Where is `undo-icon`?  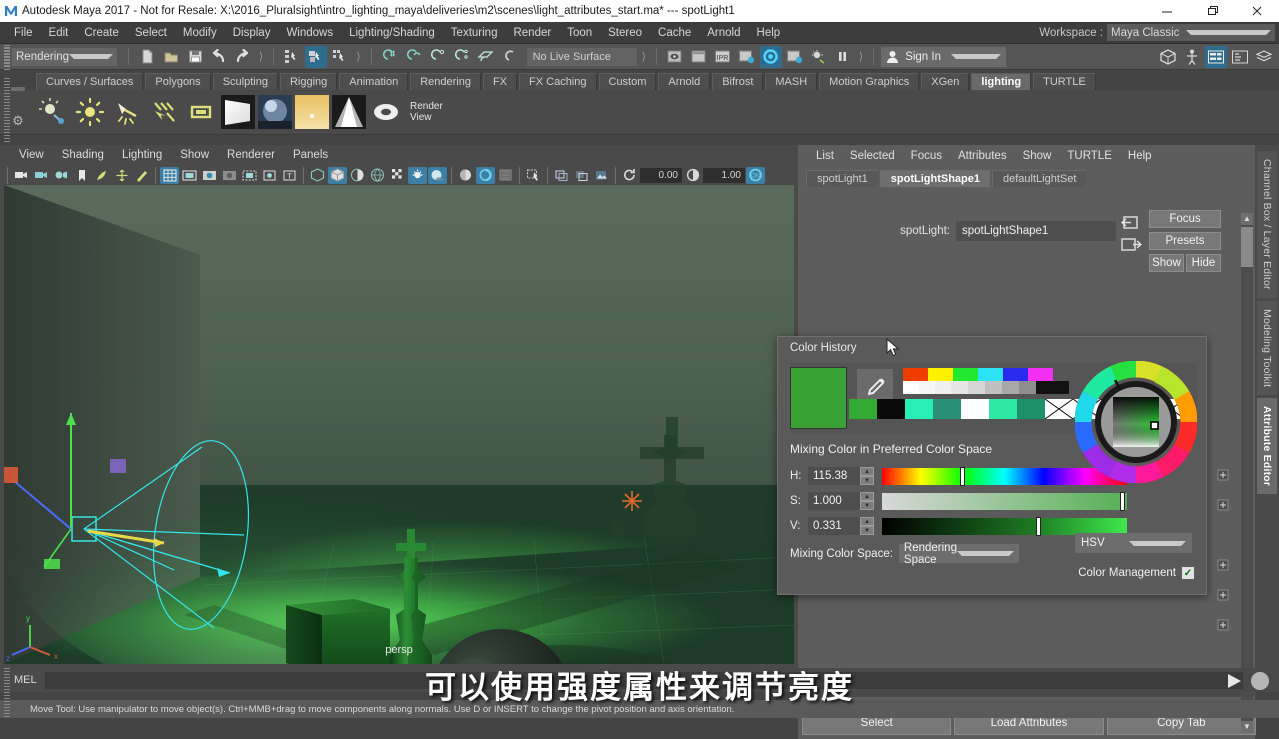
undo-icon is located at coordinates (219, 57).